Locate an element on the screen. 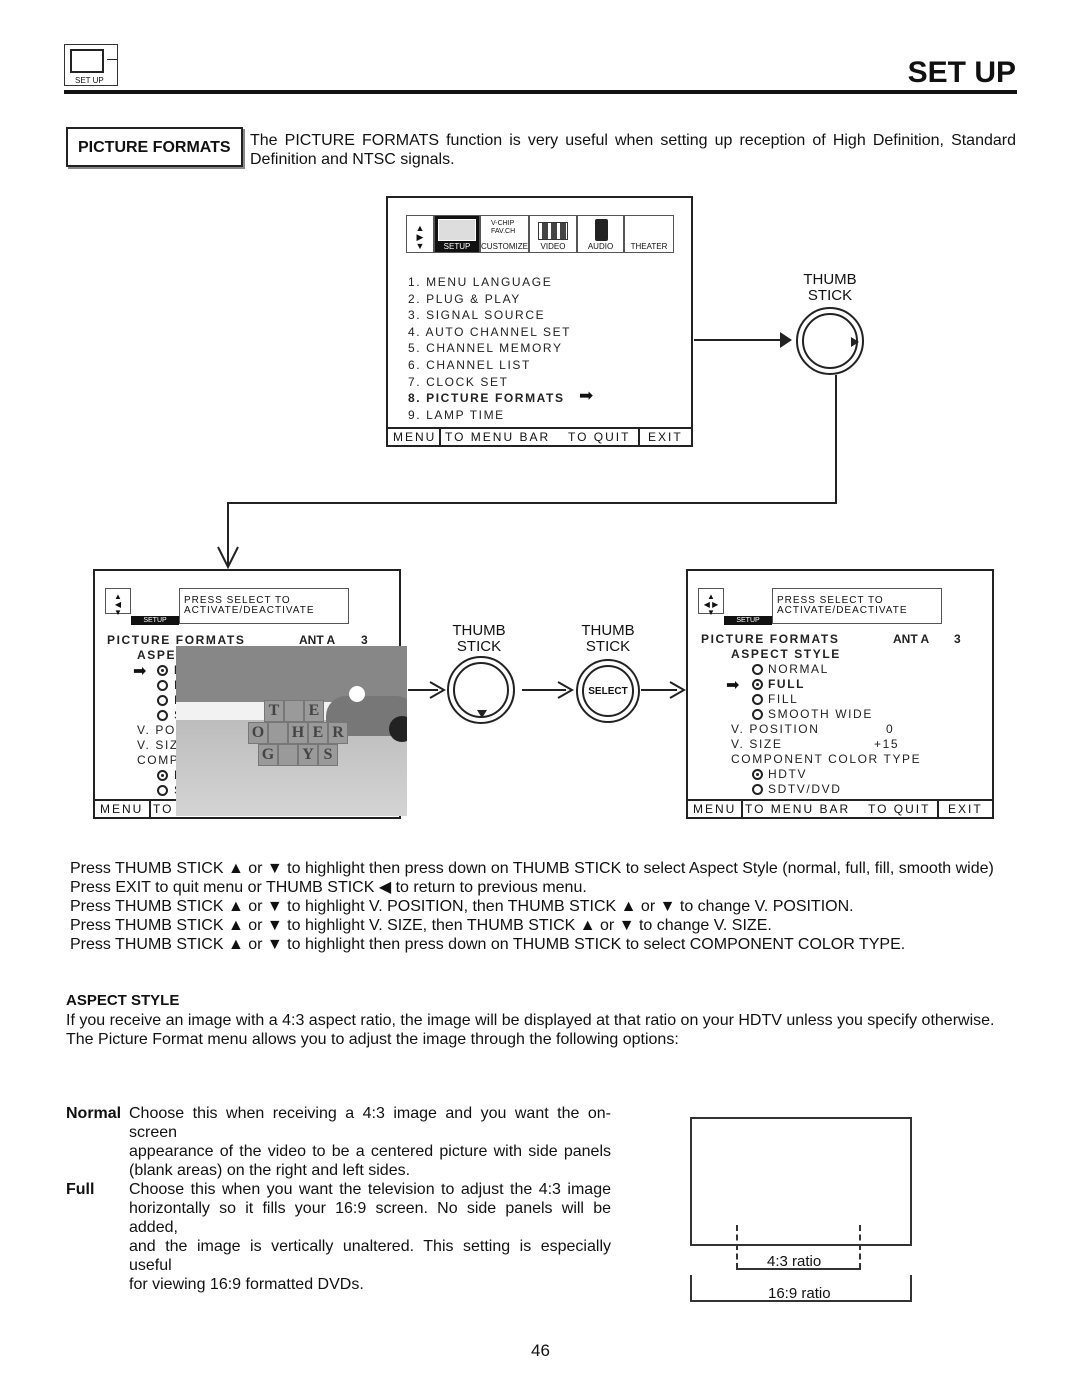 The height and width of the screenshot is (1397, 1080). menu-item-signal-source: 3. SIGNAL SOURCE is located at coordinates (489, 315).